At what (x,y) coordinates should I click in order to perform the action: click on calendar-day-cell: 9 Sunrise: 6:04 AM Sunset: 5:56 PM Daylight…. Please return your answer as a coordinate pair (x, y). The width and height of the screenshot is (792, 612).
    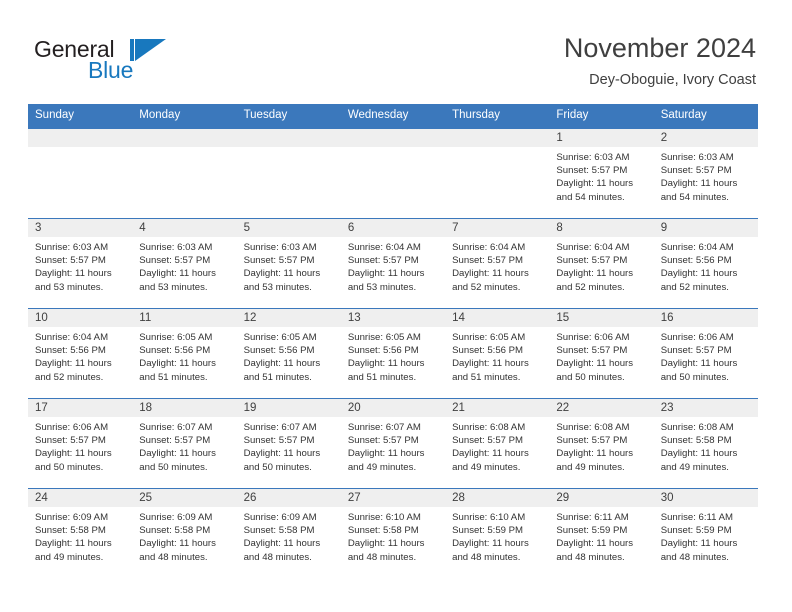
    Looking at the image, I should click on (705, 263).